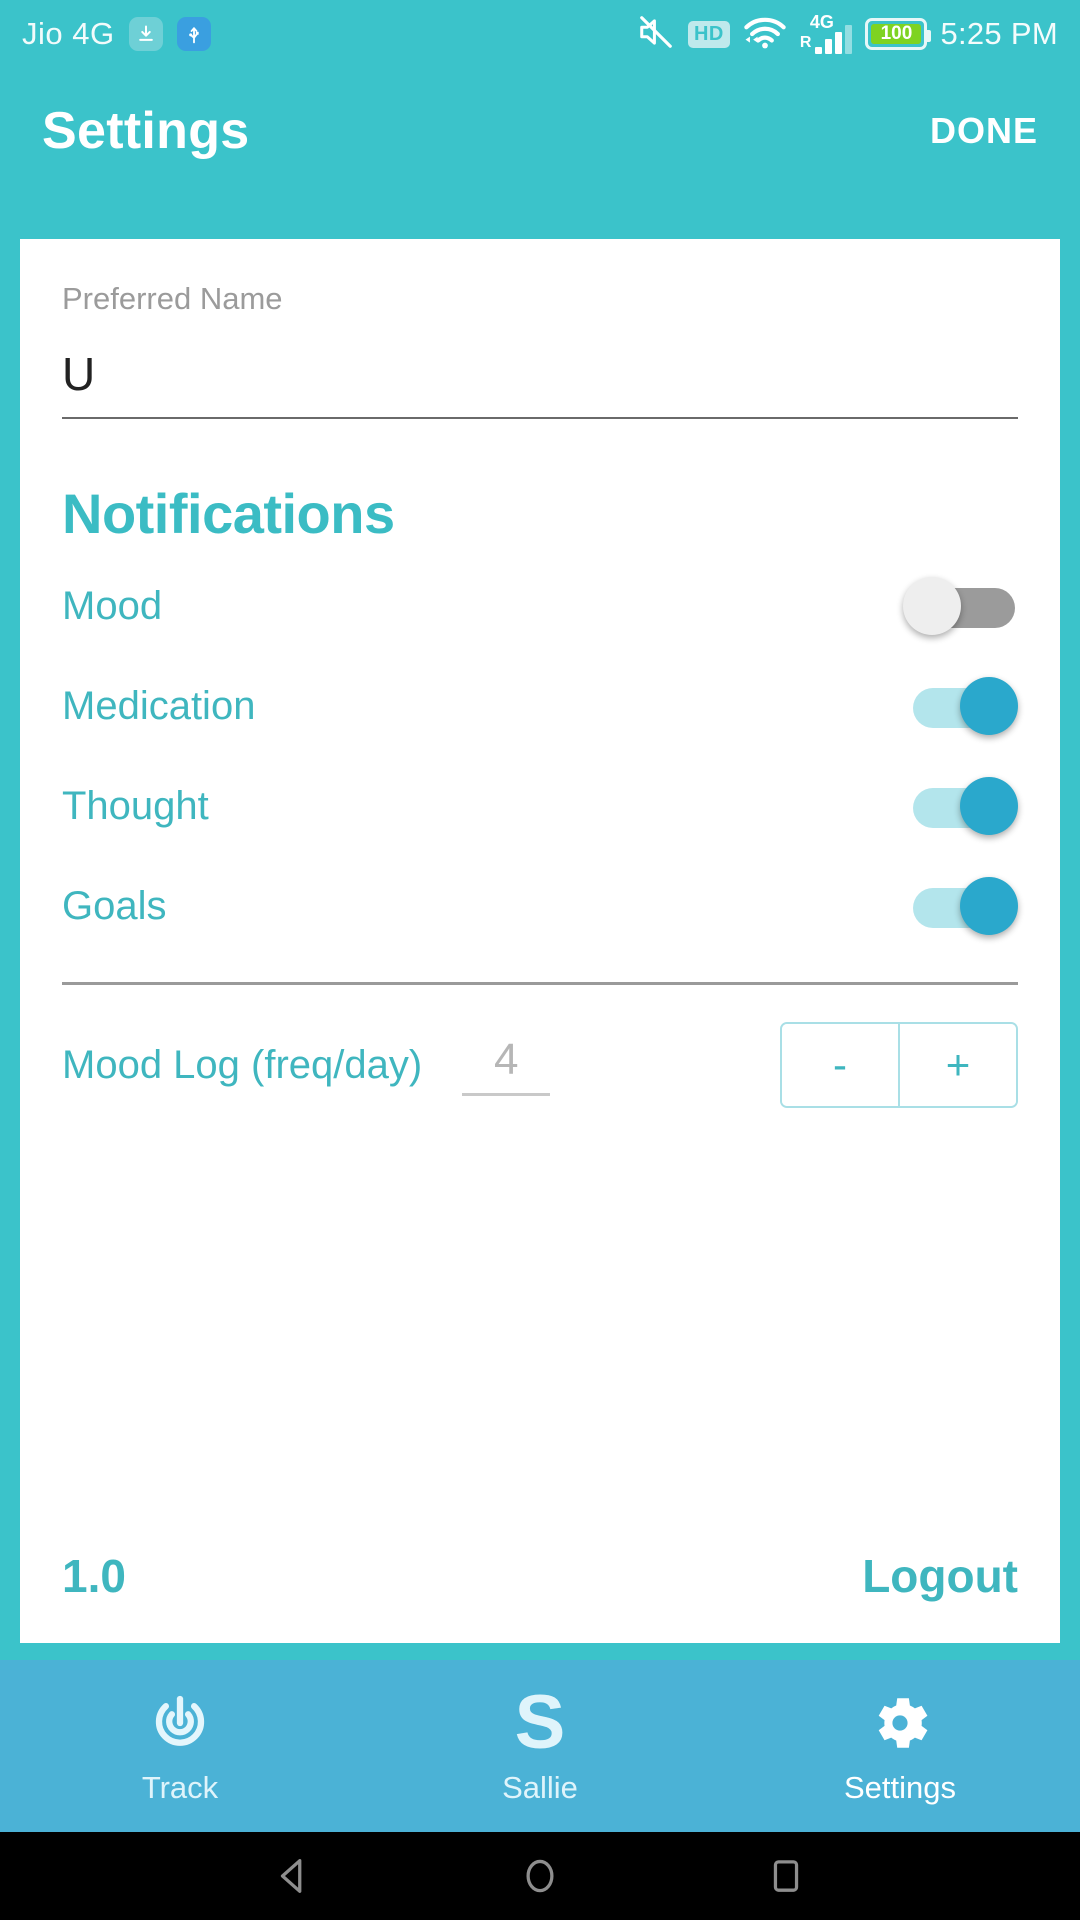 The height and width of the screenshot is (1920, 1080). Describe the element at coordinates (984, 131) in the screenshot. I see `done-button: DONE` at that location.